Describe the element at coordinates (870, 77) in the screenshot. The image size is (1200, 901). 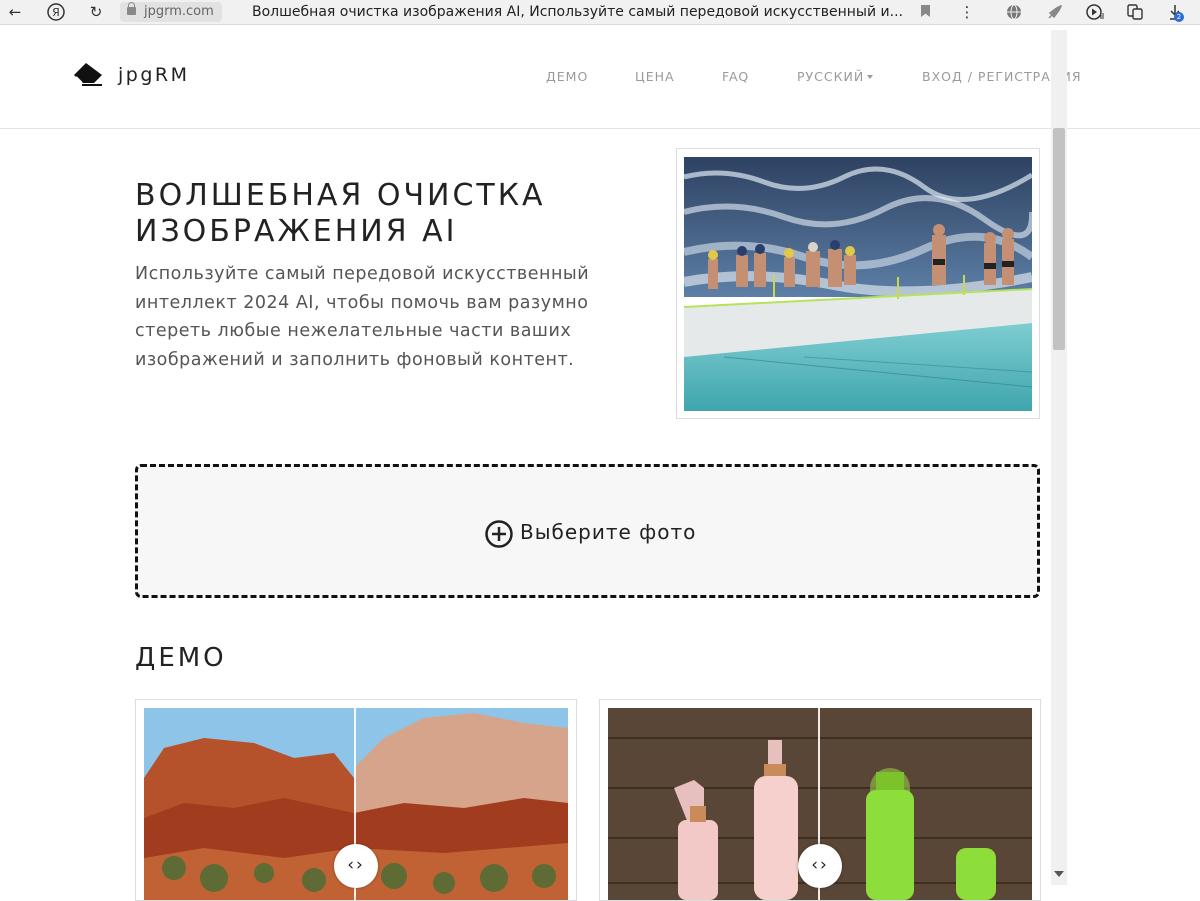
I see `caret-down-icon` at that location.